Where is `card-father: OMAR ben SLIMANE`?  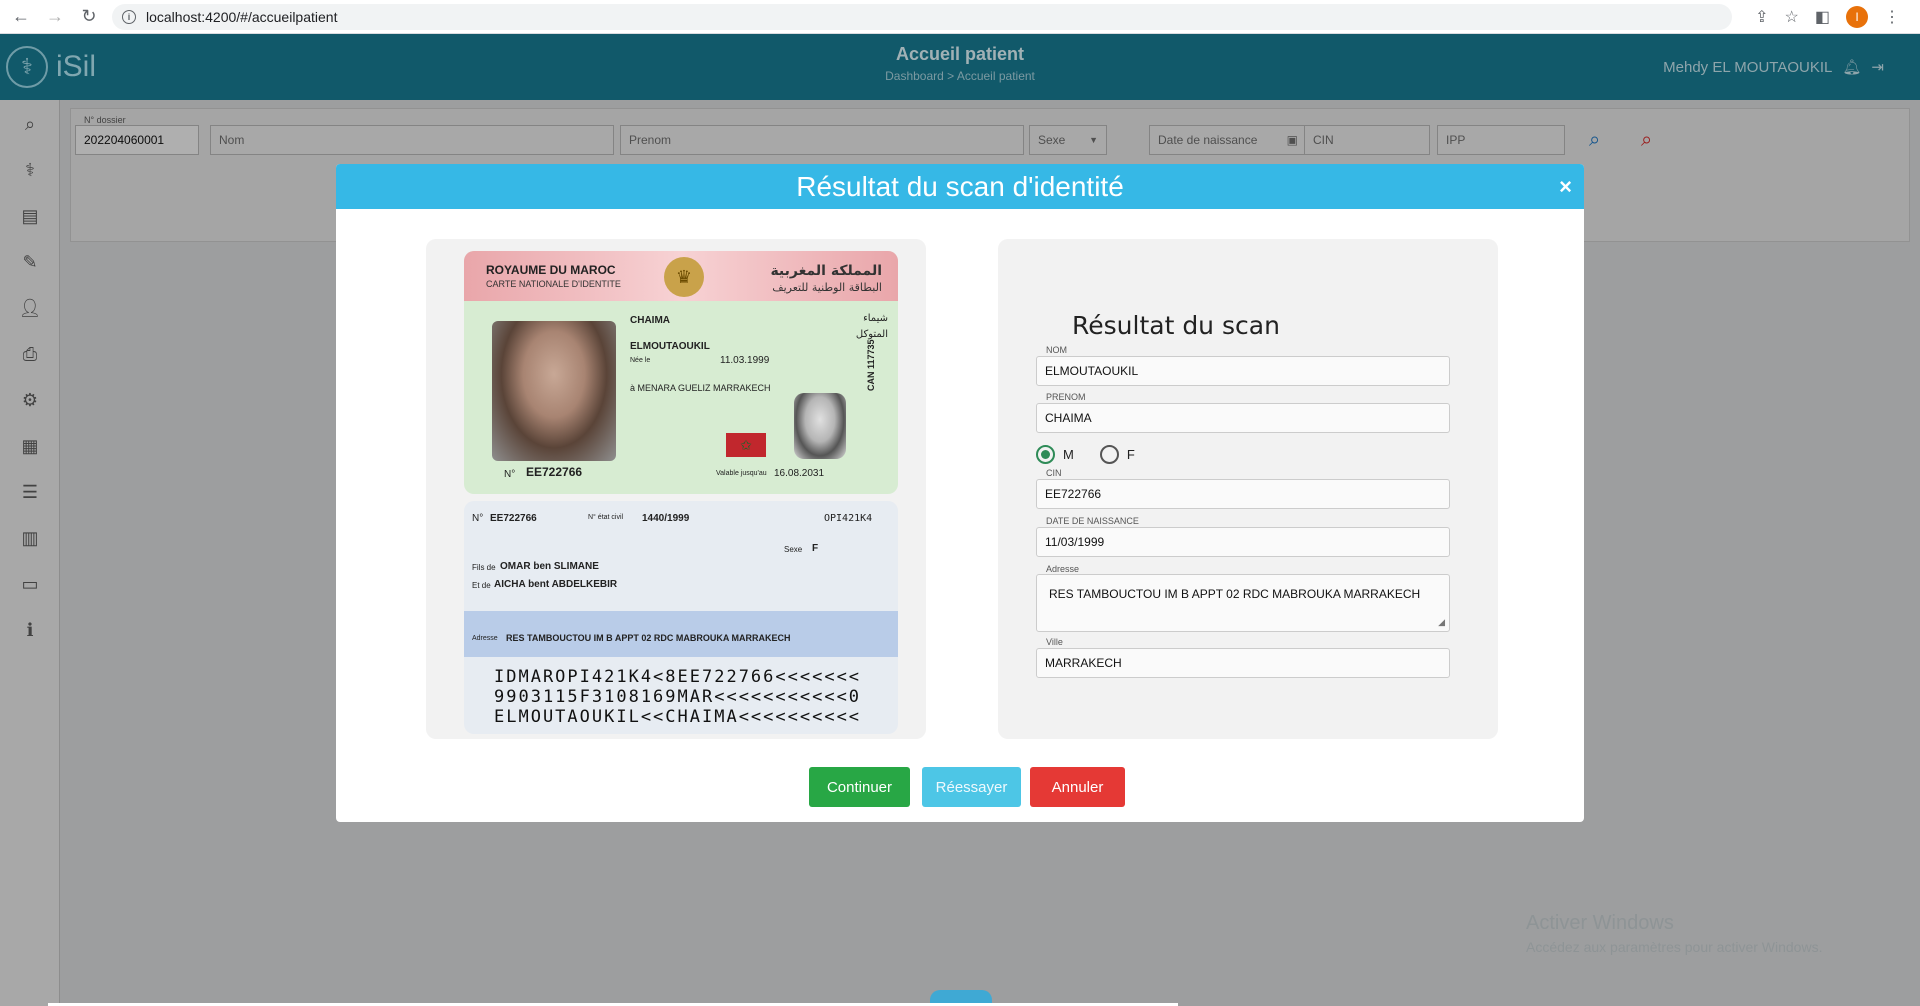 card-father: OMAR ben SLIMANE is located at coordinates (549, 566).